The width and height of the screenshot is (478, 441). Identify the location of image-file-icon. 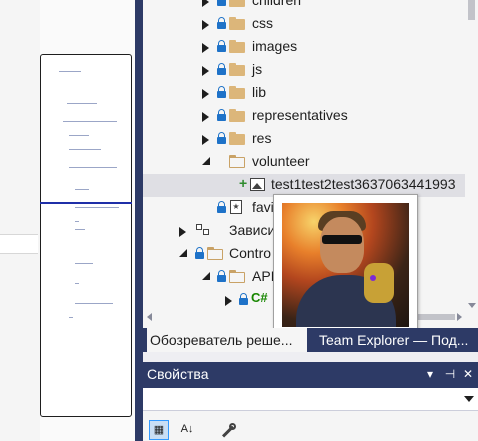
(257, 184).